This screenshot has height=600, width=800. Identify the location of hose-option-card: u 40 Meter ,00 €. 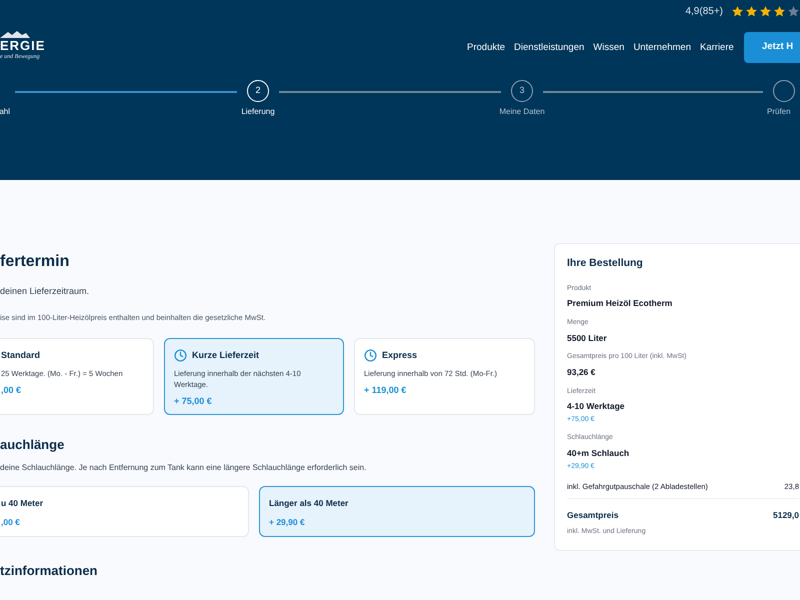
(124, 512).